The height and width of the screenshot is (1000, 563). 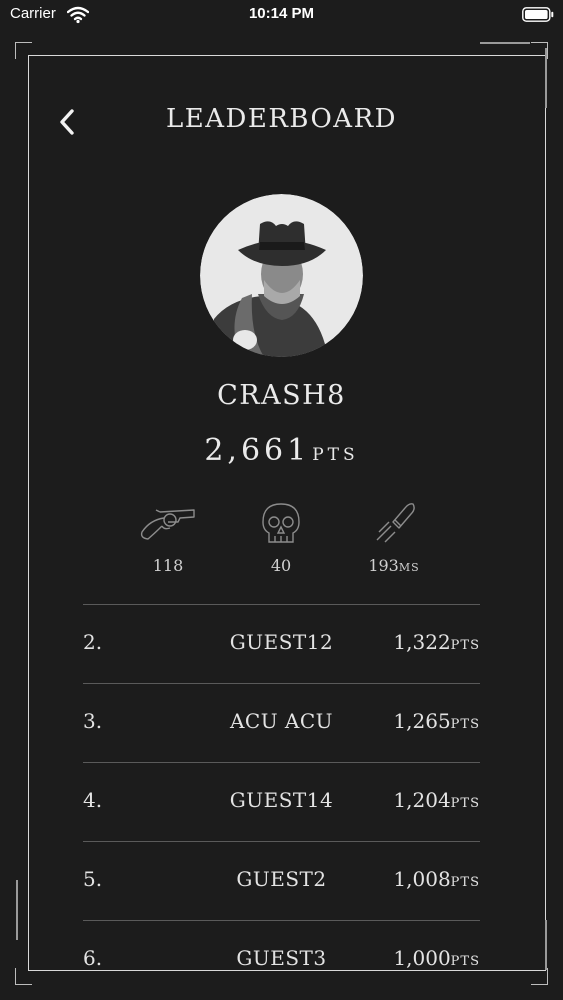 I want to click on leaderboard-row: 4. GUEST14 1,204PTS, so click(x=281, y=800).